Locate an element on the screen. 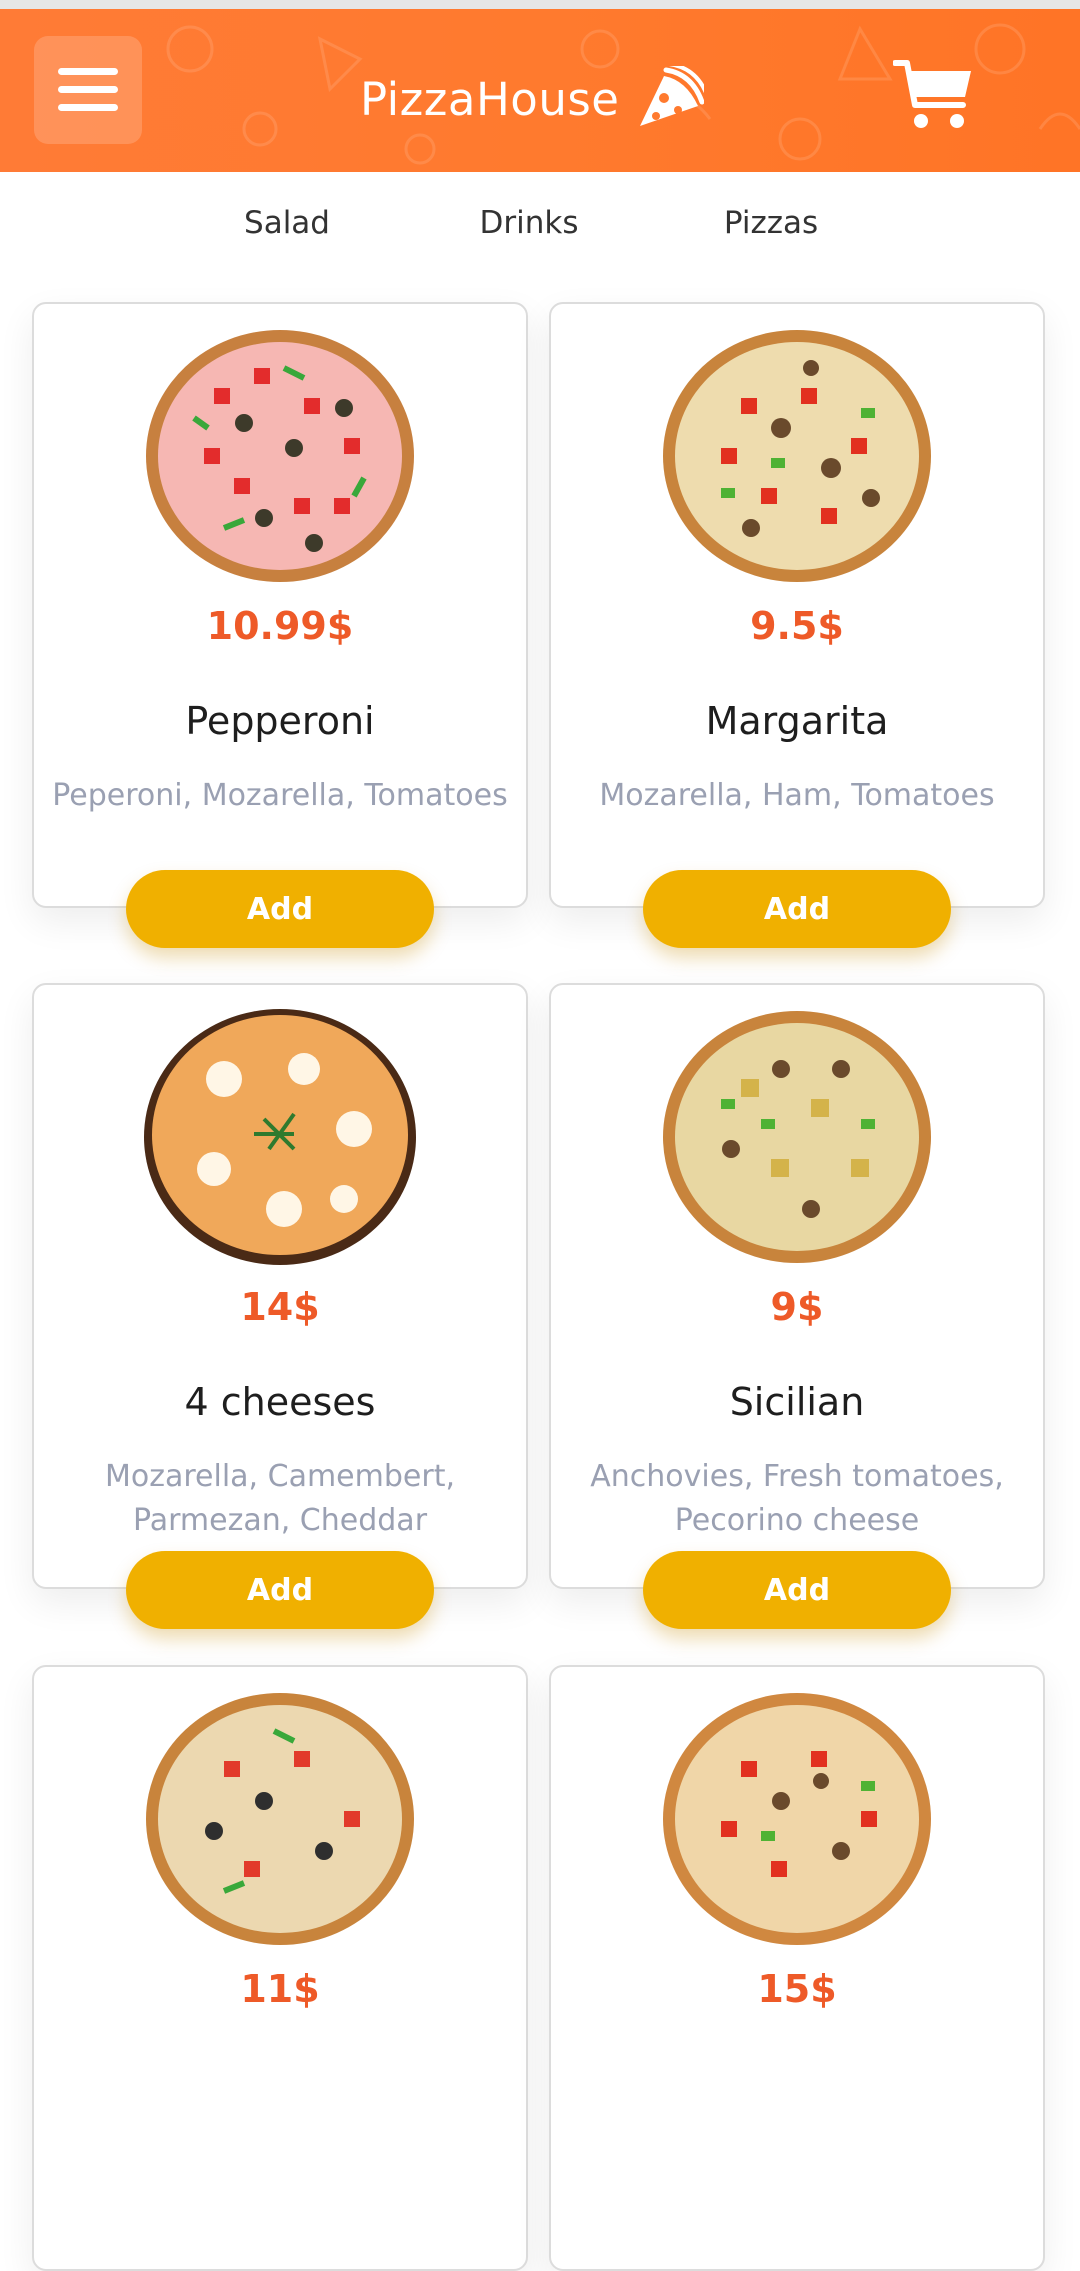  product-card: 15$ is located at coordinates (797, 1968).